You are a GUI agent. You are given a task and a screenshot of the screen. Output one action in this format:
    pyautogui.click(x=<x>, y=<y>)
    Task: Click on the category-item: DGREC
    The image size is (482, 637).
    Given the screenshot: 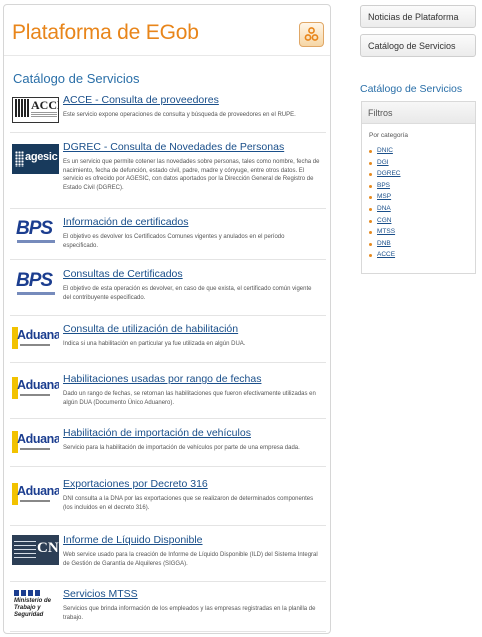 What is the action you would take?
    pyautogui.click(x=384, y=176)
    